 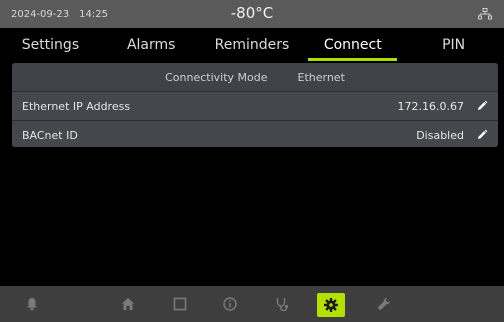 I want to click on gear-icon, so click(x=331, y=305).